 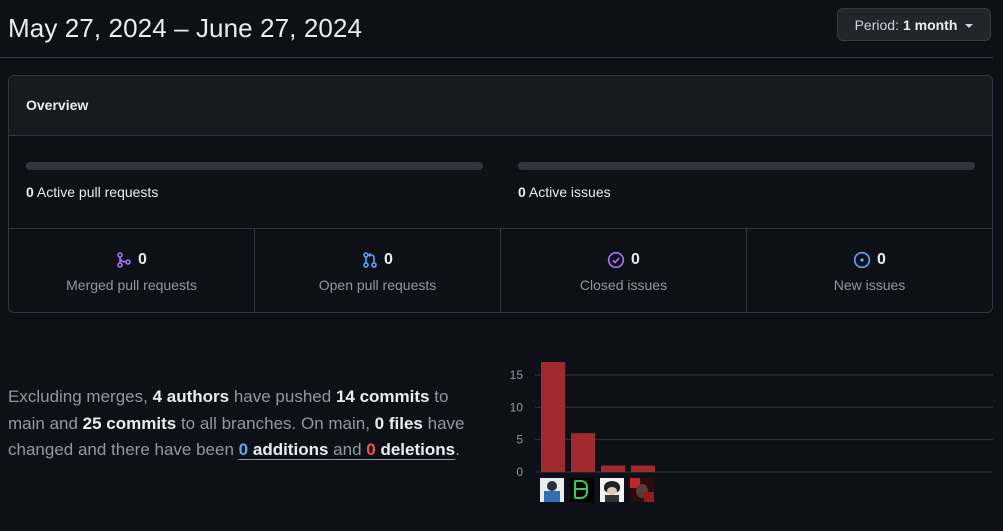 I want to click on open-pull-requests-label: Open pull requests, so click(x=377, y=285).